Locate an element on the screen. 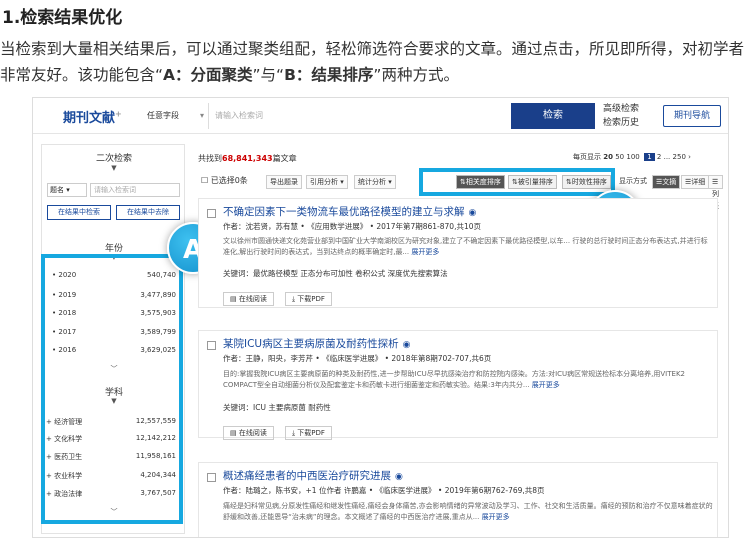 The image size is (755, 538). para-text-2: ”与“ is located at coordinates (268, 75).